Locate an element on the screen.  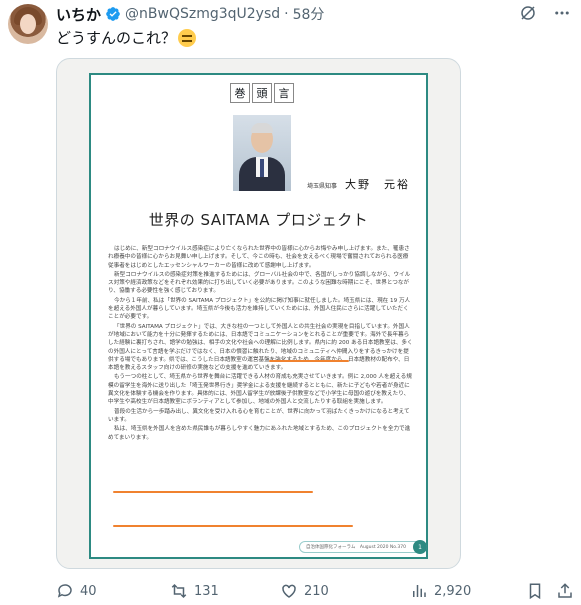
retweet-icon is located at coordinates (179, 591).